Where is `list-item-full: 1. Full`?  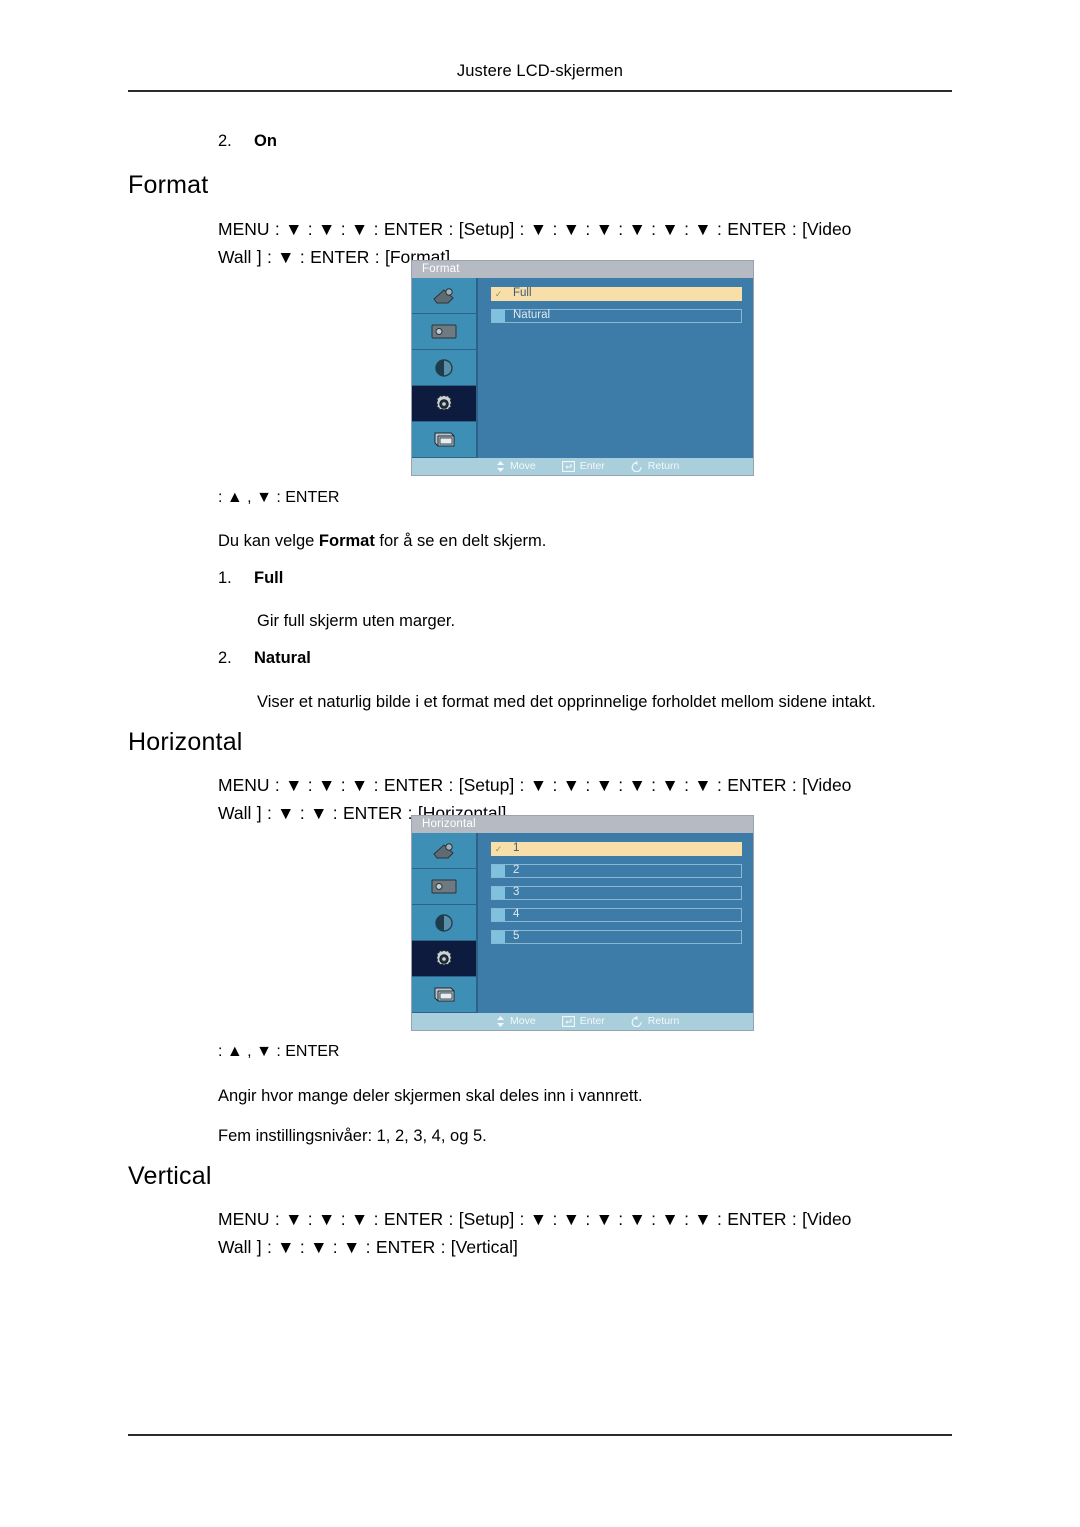 list-item-full: 1. Full is located at coordinates (250, 578).